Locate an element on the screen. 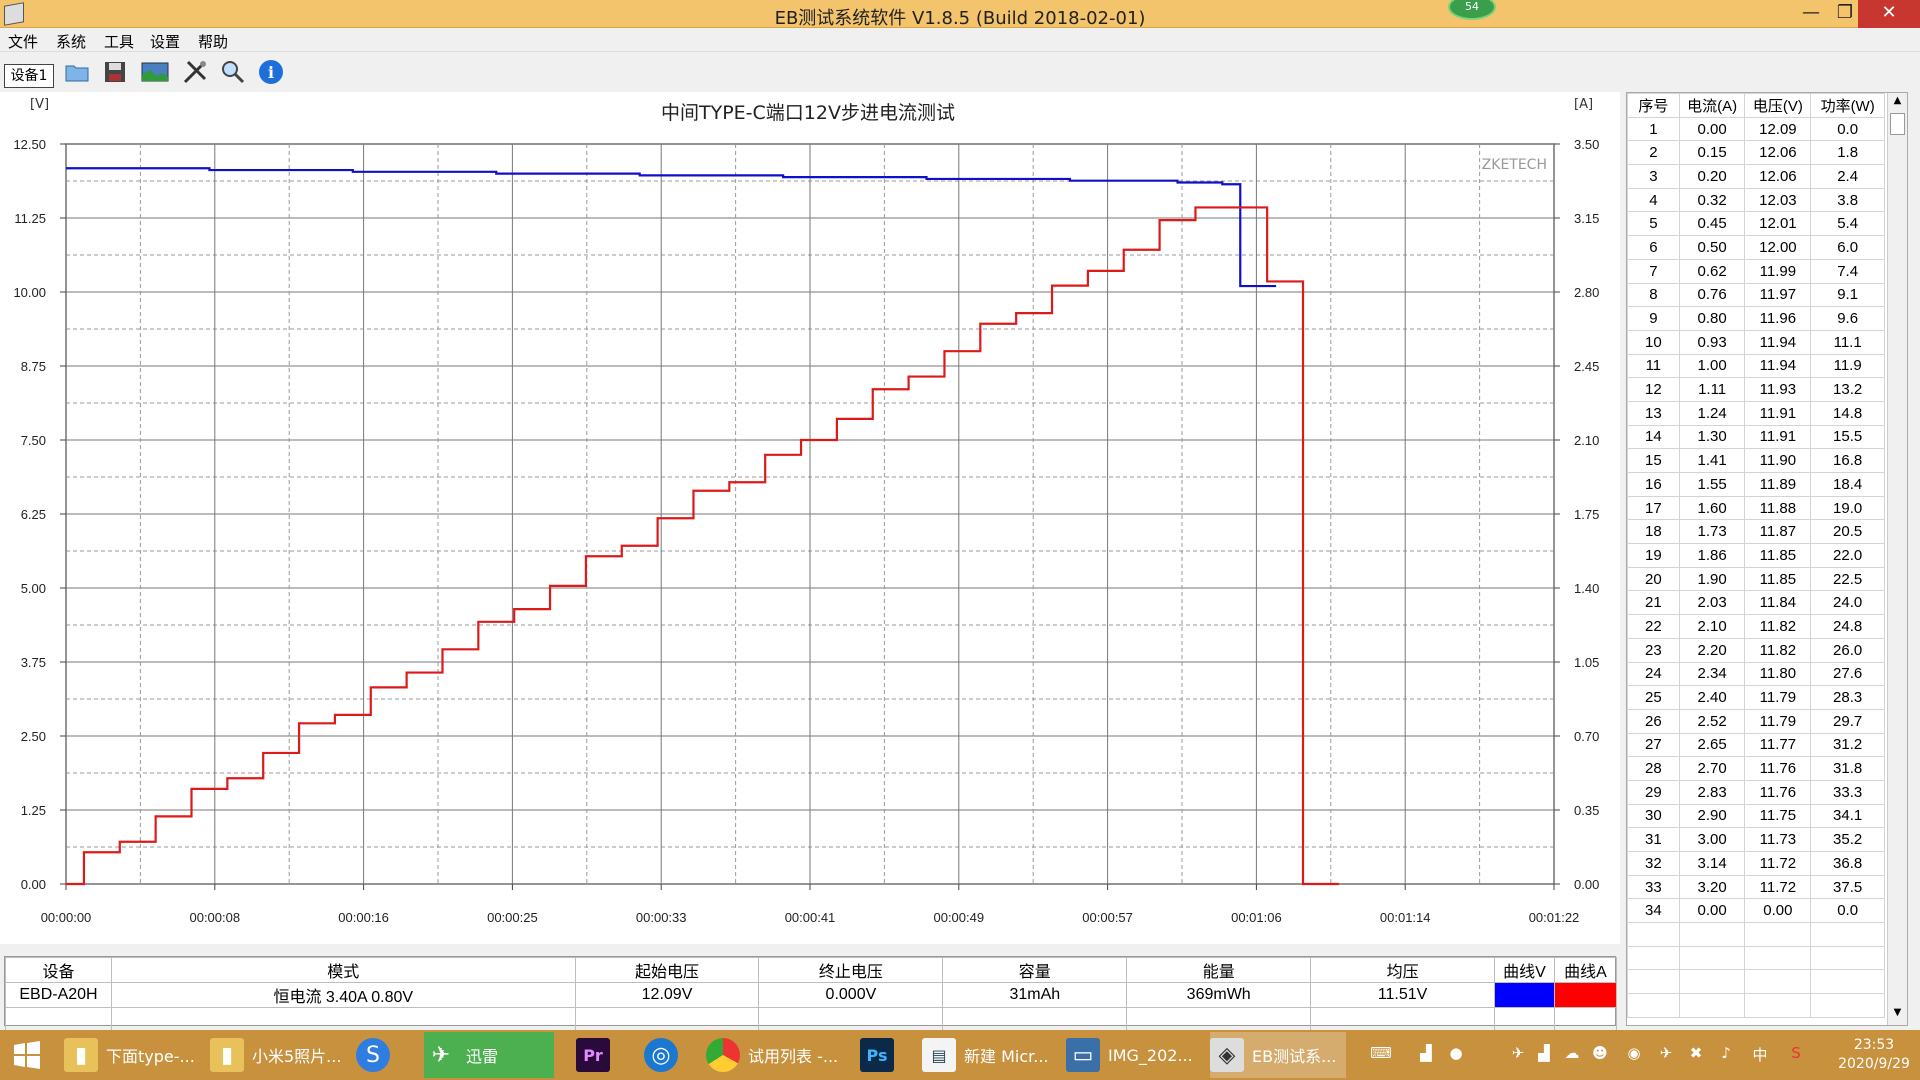  table-row: 28 2.70 11.76 31.8 is located at coordinates (1756, 768).